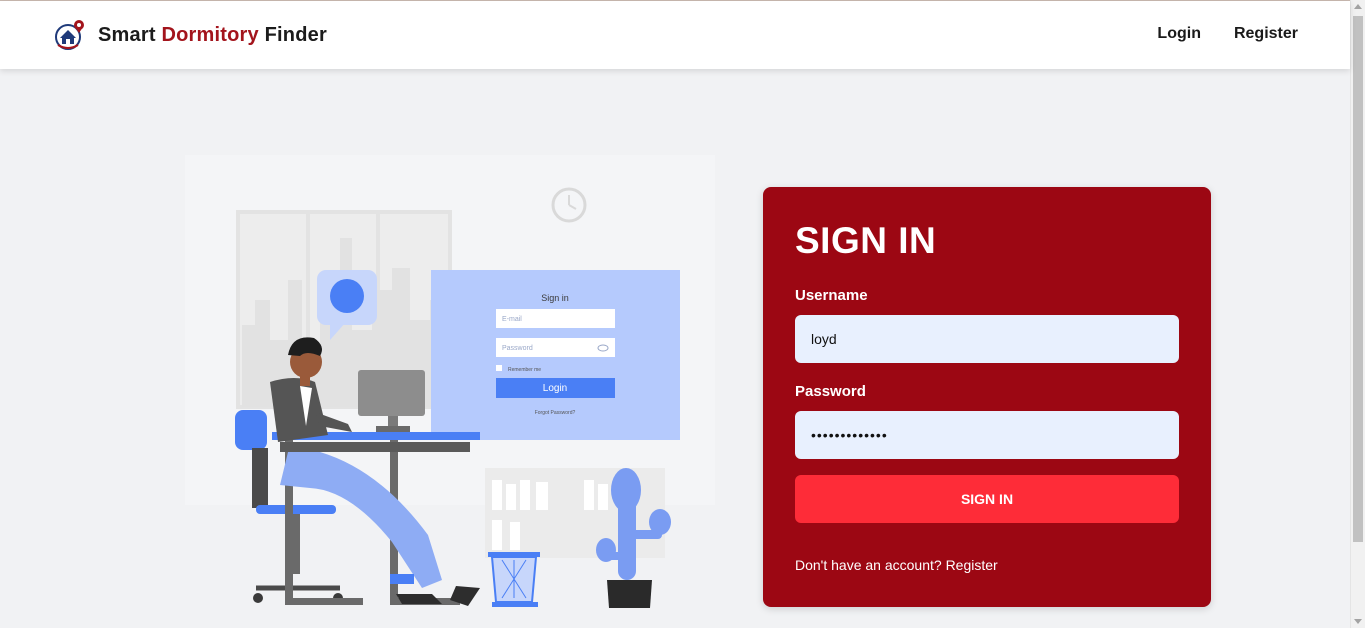  I want to click on vertical-scrollbar, so click(1357, 314).